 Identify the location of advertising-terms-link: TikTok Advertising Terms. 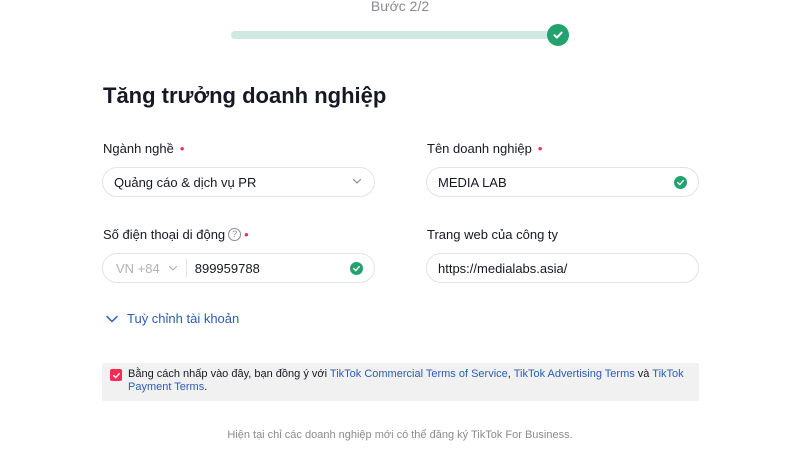
(574, 374).